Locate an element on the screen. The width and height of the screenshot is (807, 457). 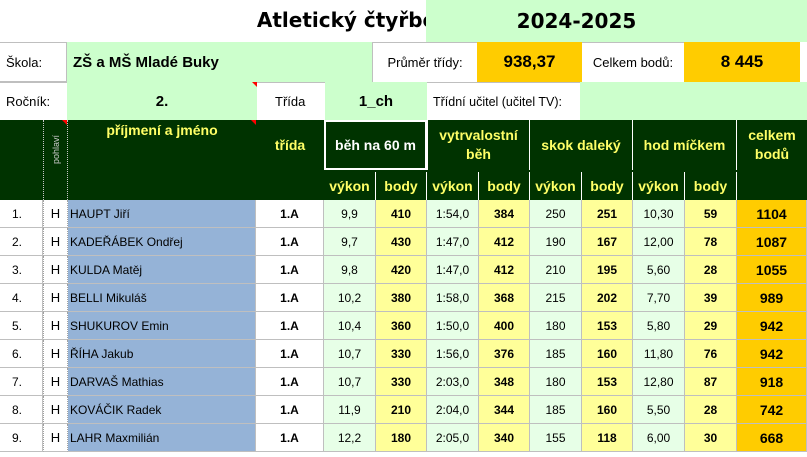
endurance-performance-cell: 1:56,0 is located at coordinates (453, 354).